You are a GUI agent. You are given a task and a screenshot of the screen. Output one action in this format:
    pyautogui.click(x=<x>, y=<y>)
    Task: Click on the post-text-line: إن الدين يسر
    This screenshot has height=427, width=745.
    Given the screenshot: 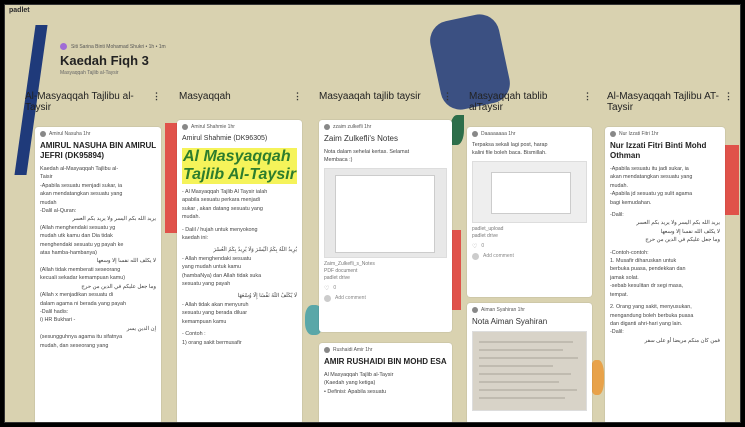 What is the action you would take?
    pyautogui.click(x=141, y=328)
    